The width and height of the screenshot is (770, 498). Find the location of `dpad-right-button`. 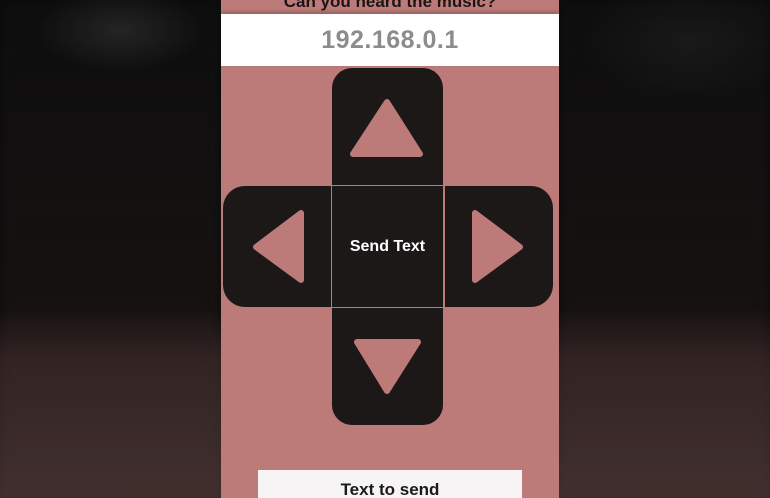

dpad-right-button is located at coordinates (499, 246).